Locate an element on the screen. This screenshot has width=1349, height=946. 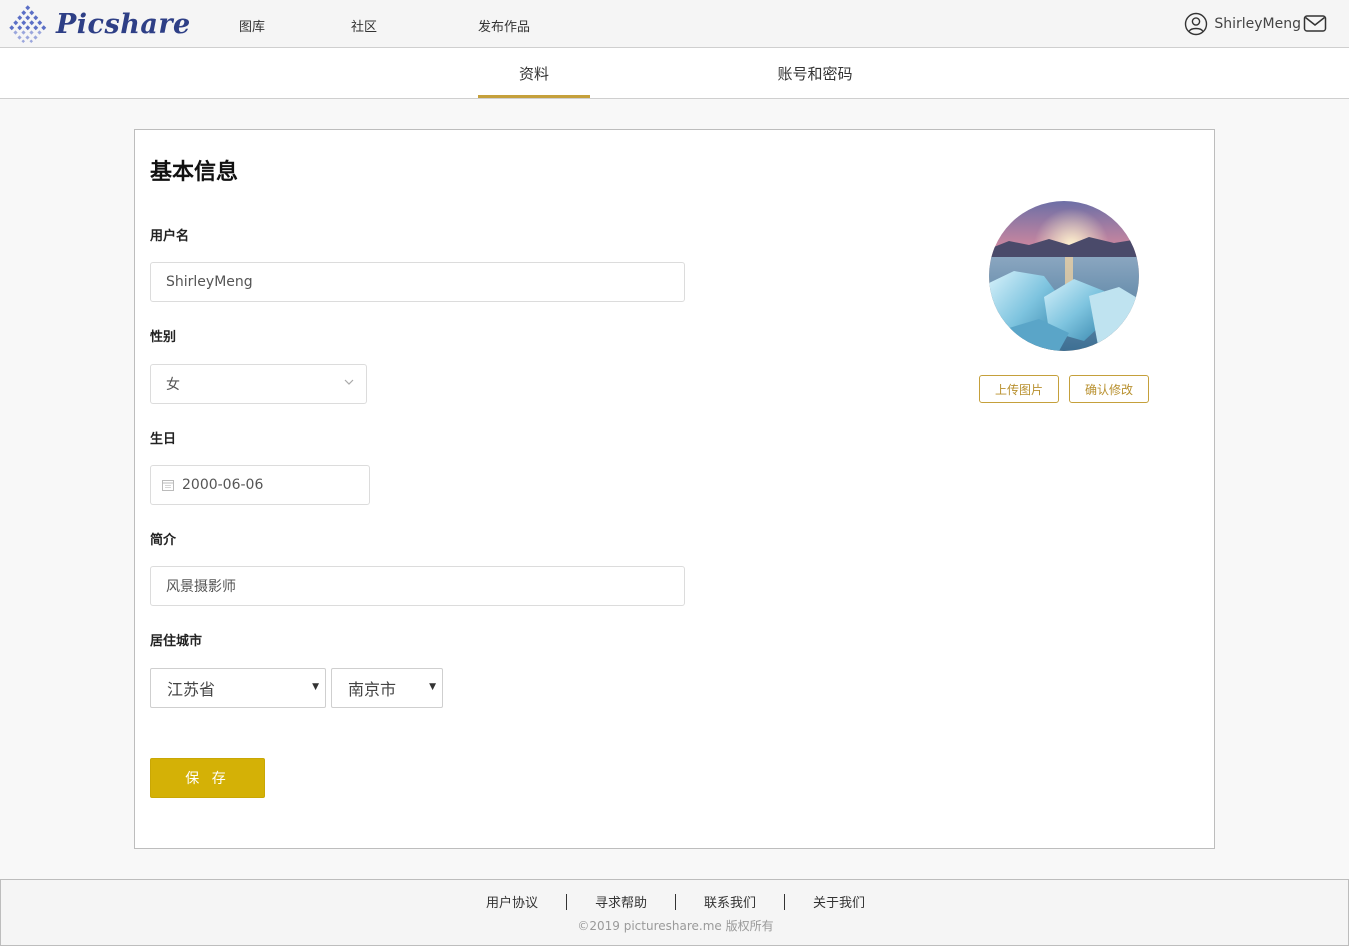
avatar-image is located at coordinates (1064, 276).